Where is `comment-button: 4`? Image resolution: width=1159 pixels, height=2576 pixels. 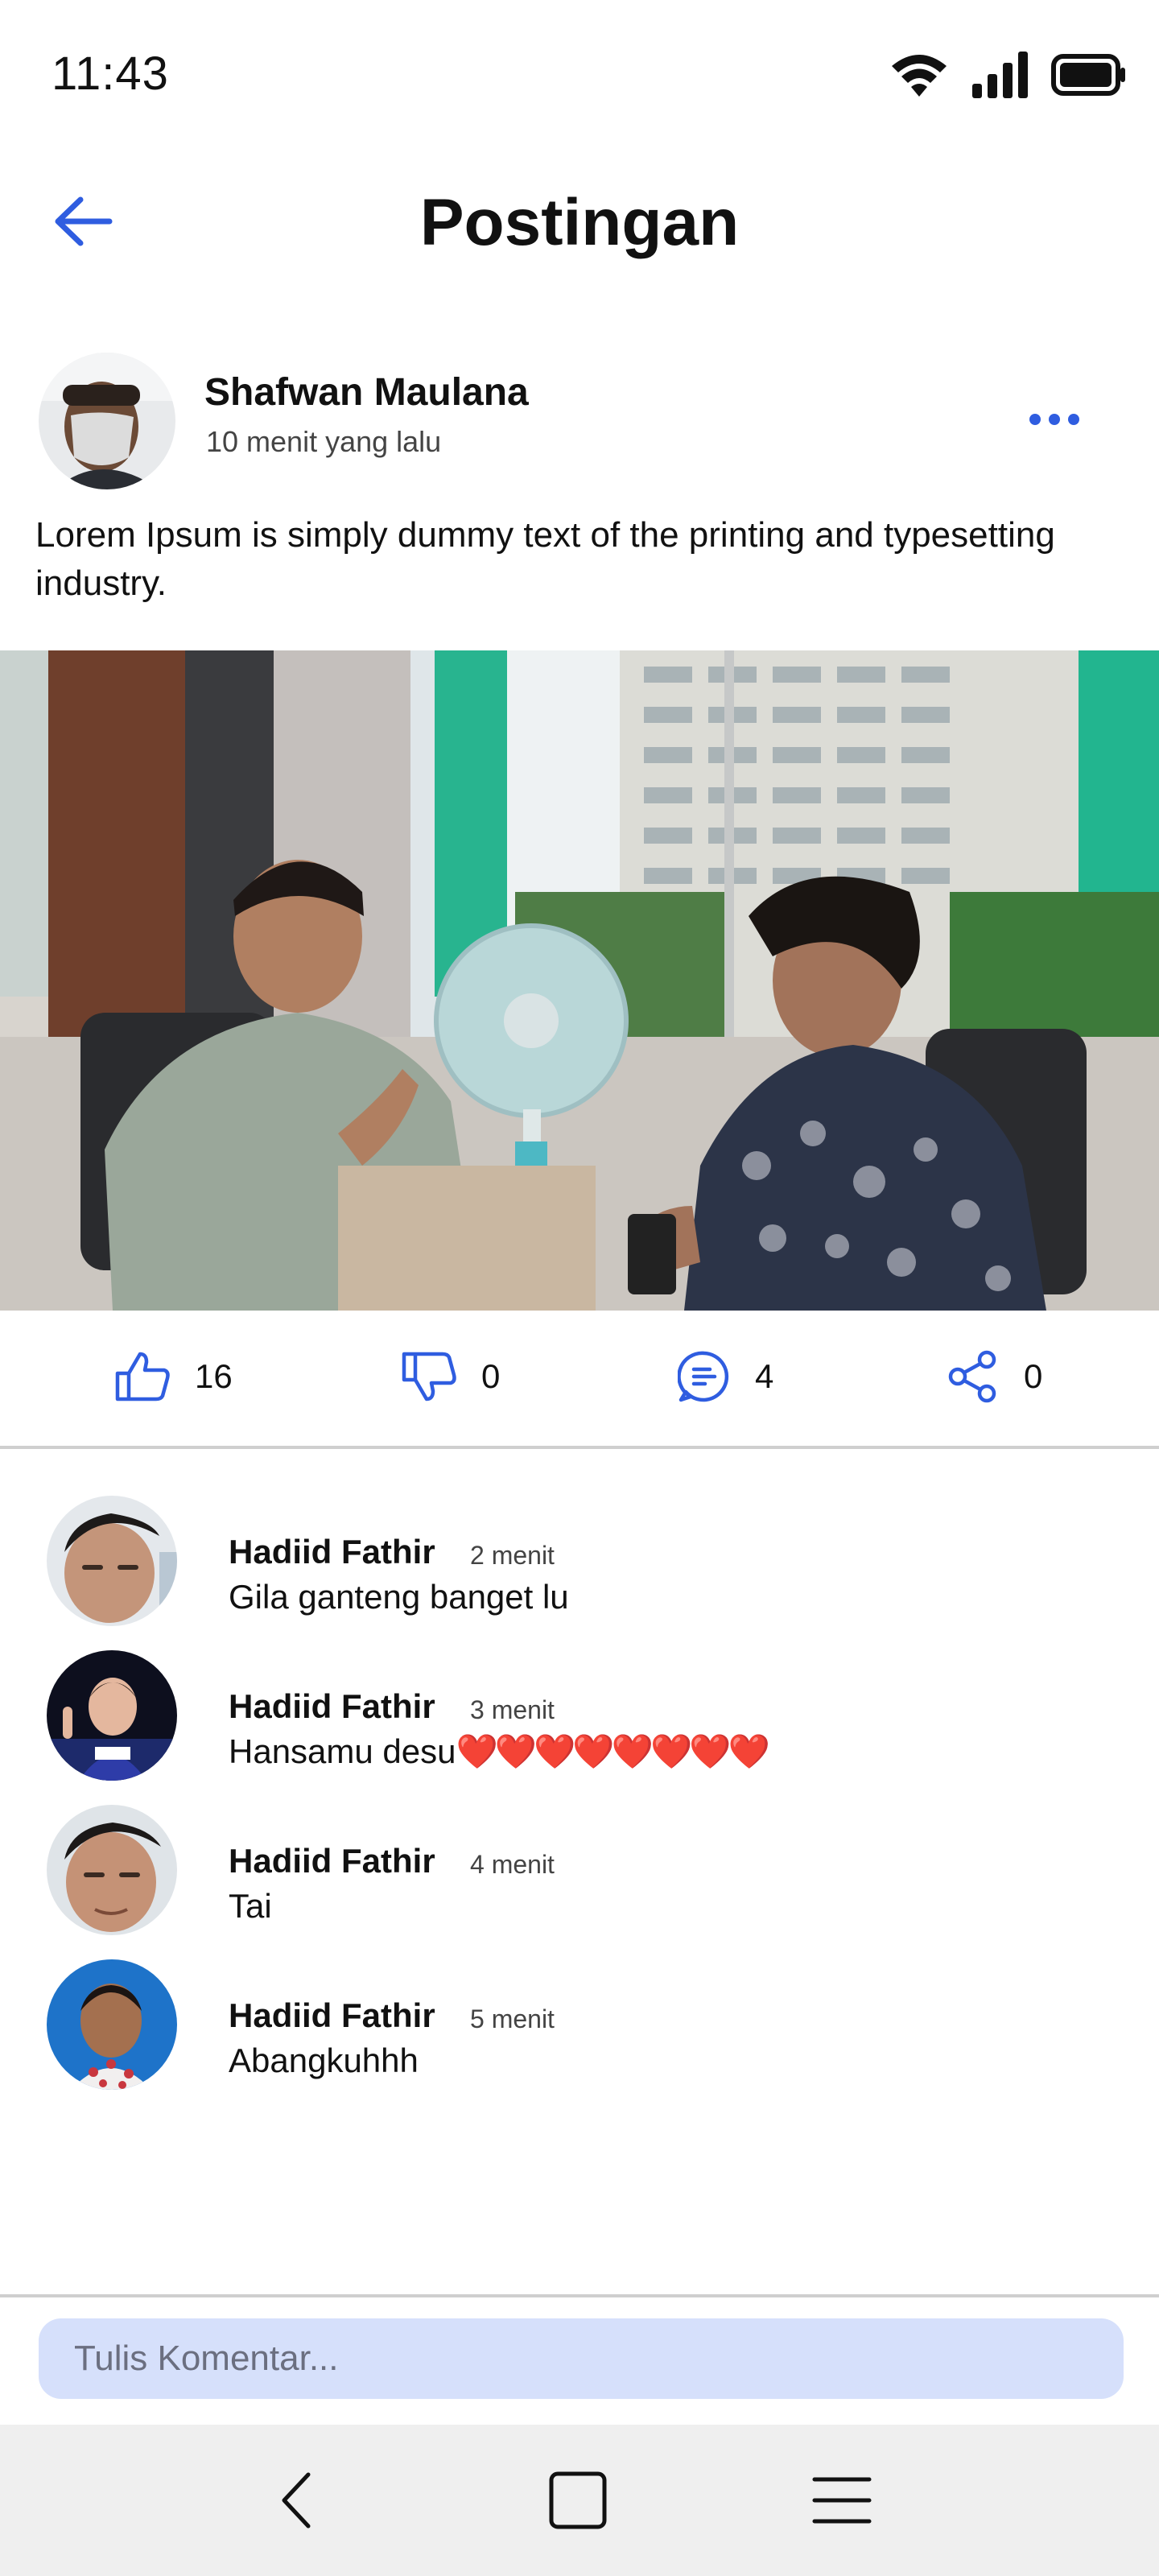
comment-button: 4 is located at coordinates (725, 1376).